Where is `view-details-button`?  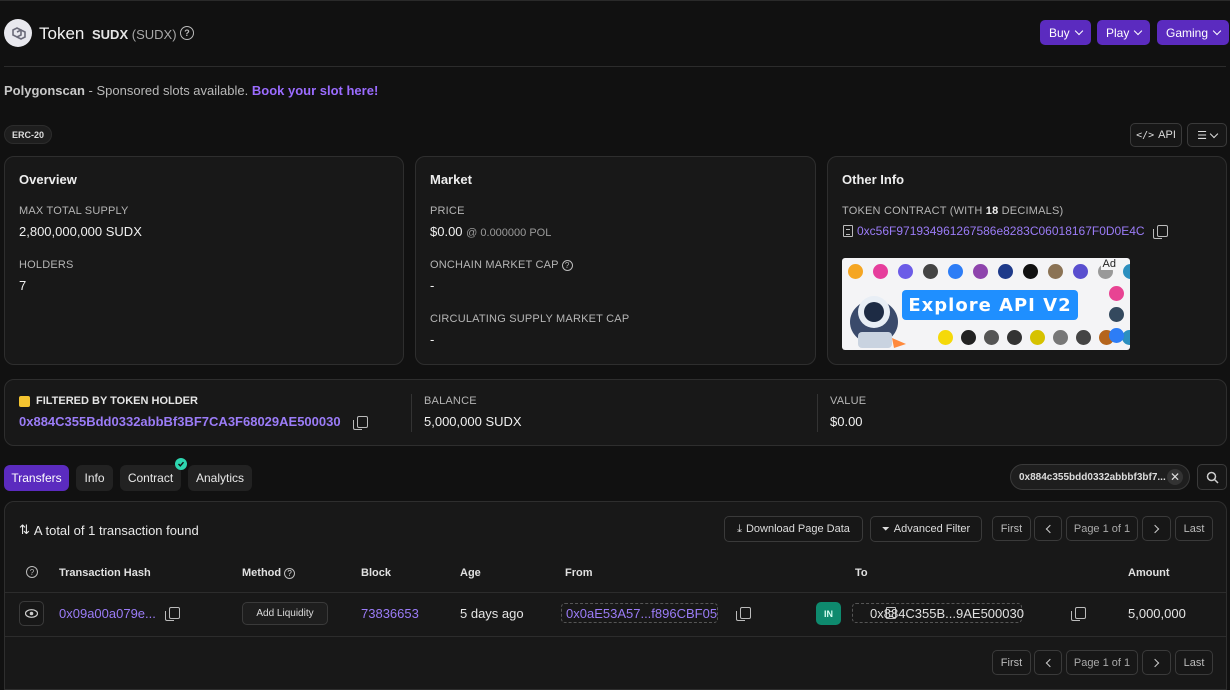
view-details-button is located at coordinates (31, 613).